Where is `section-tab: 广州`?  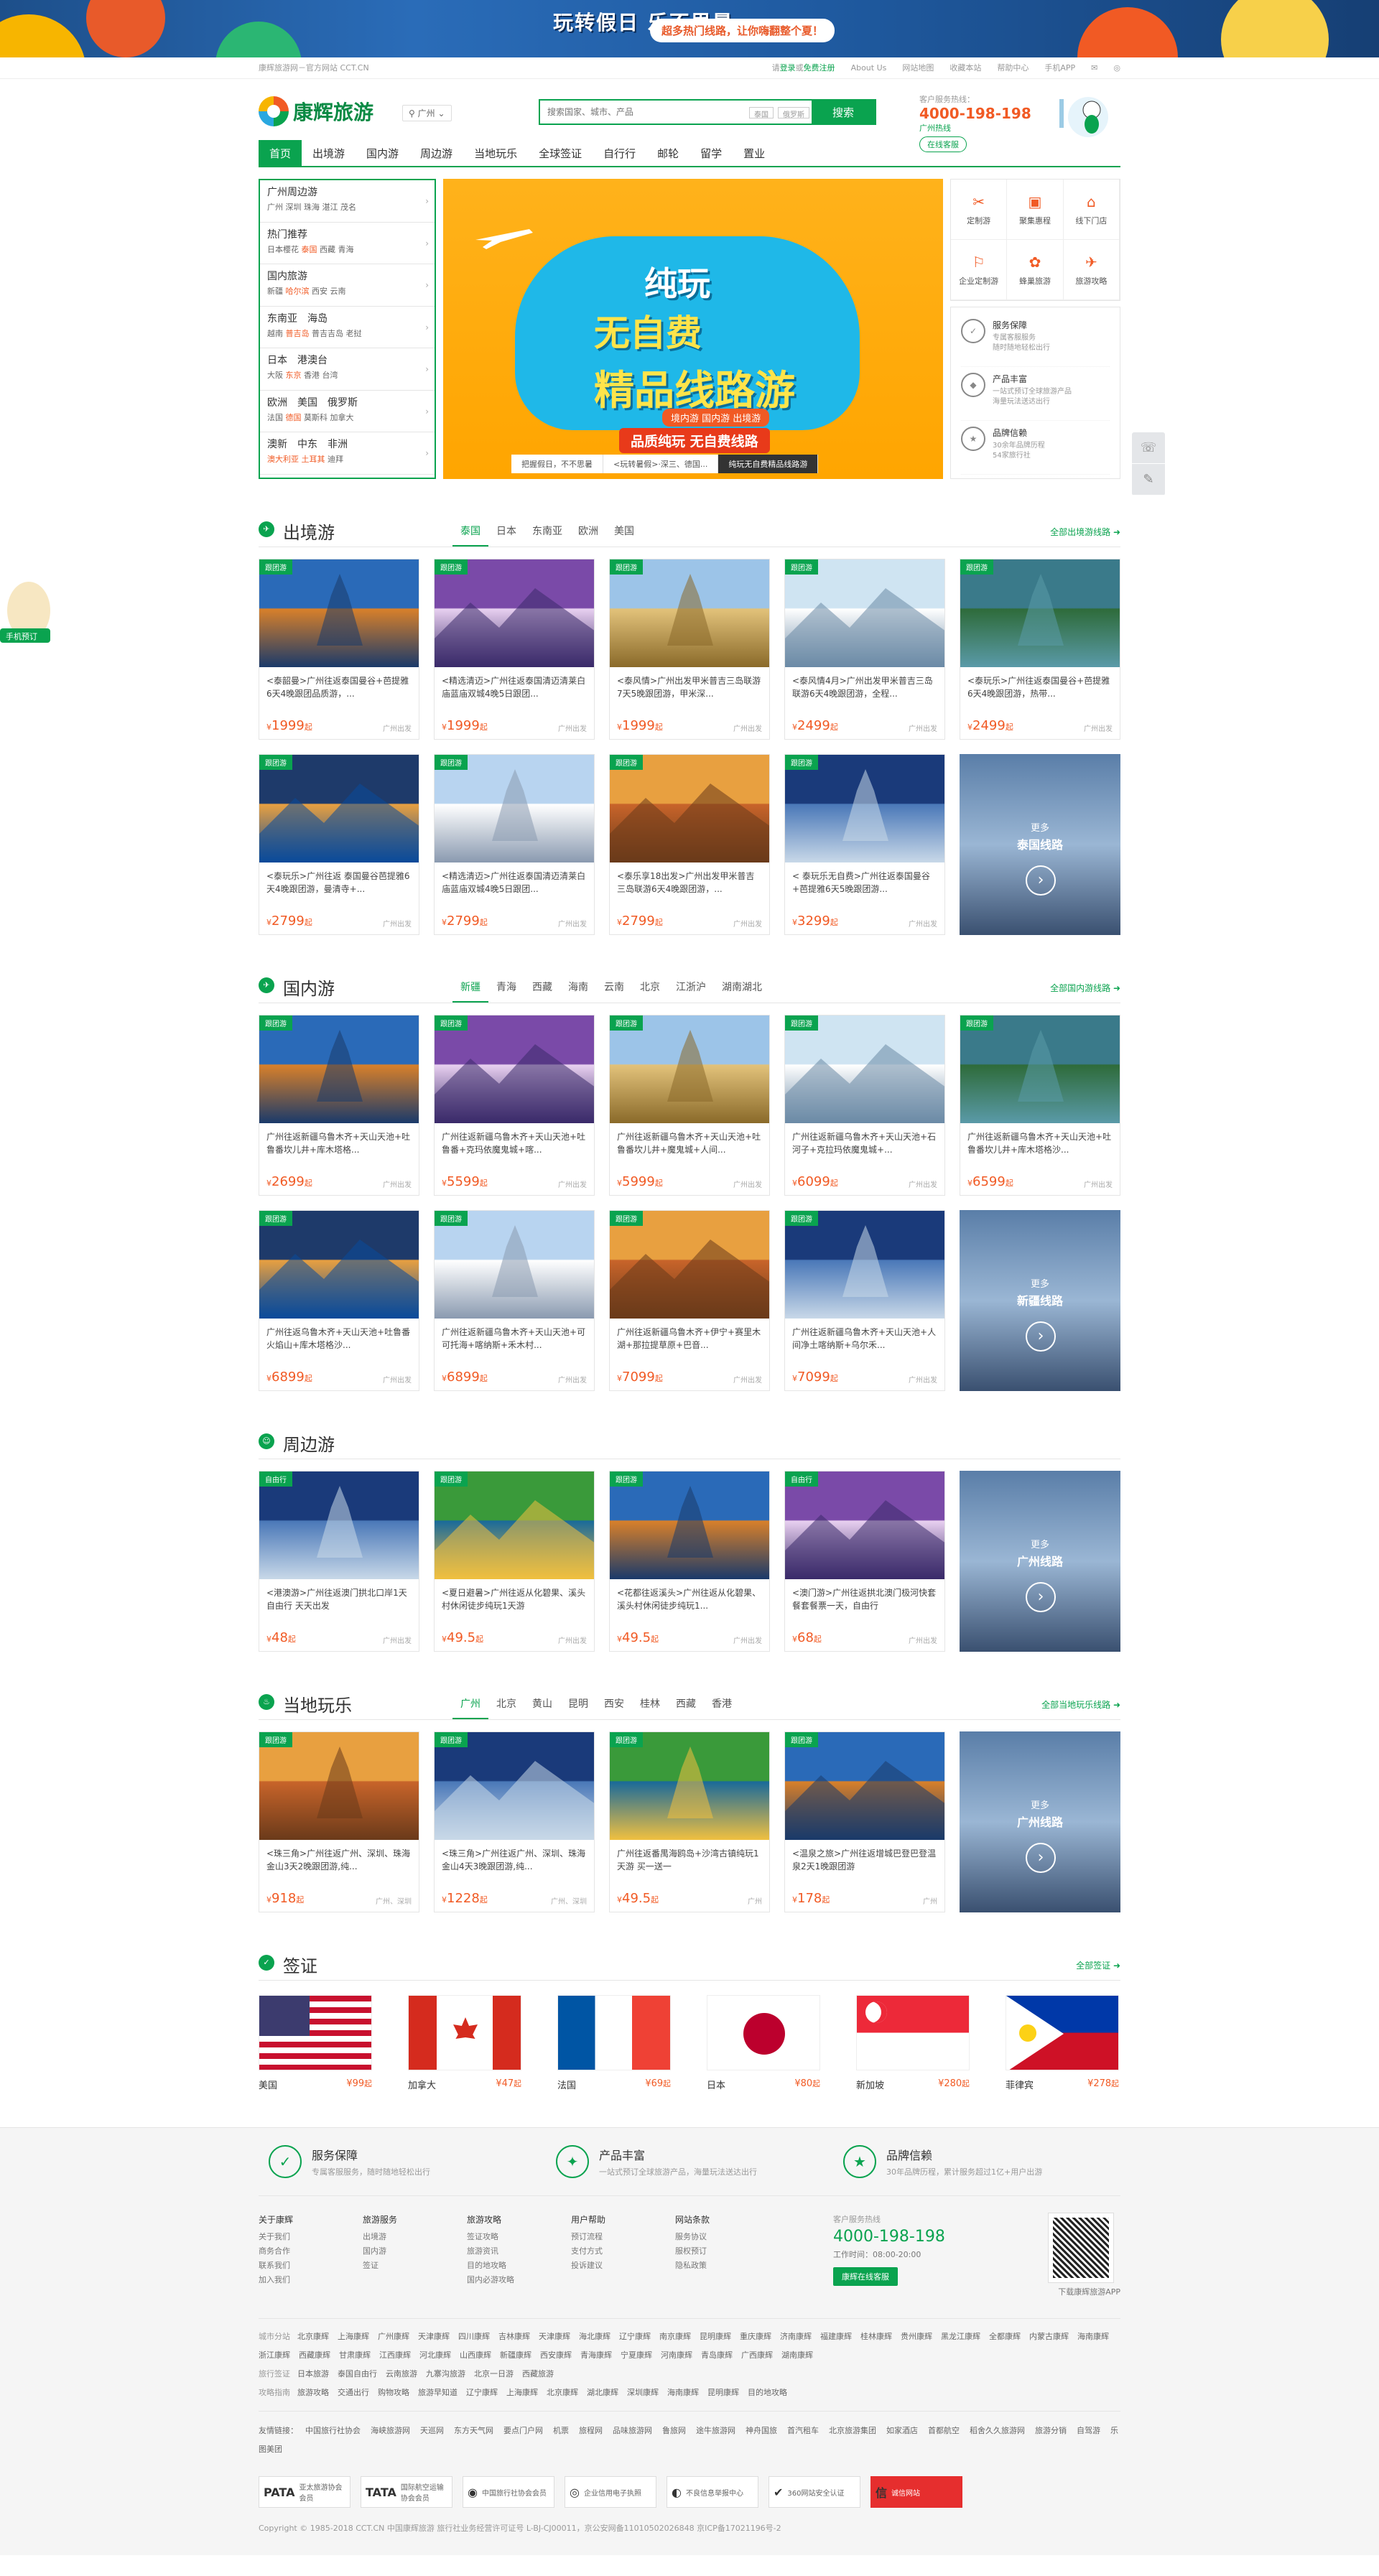
section-tab: 广州 is located at coordinates (470, 1708).